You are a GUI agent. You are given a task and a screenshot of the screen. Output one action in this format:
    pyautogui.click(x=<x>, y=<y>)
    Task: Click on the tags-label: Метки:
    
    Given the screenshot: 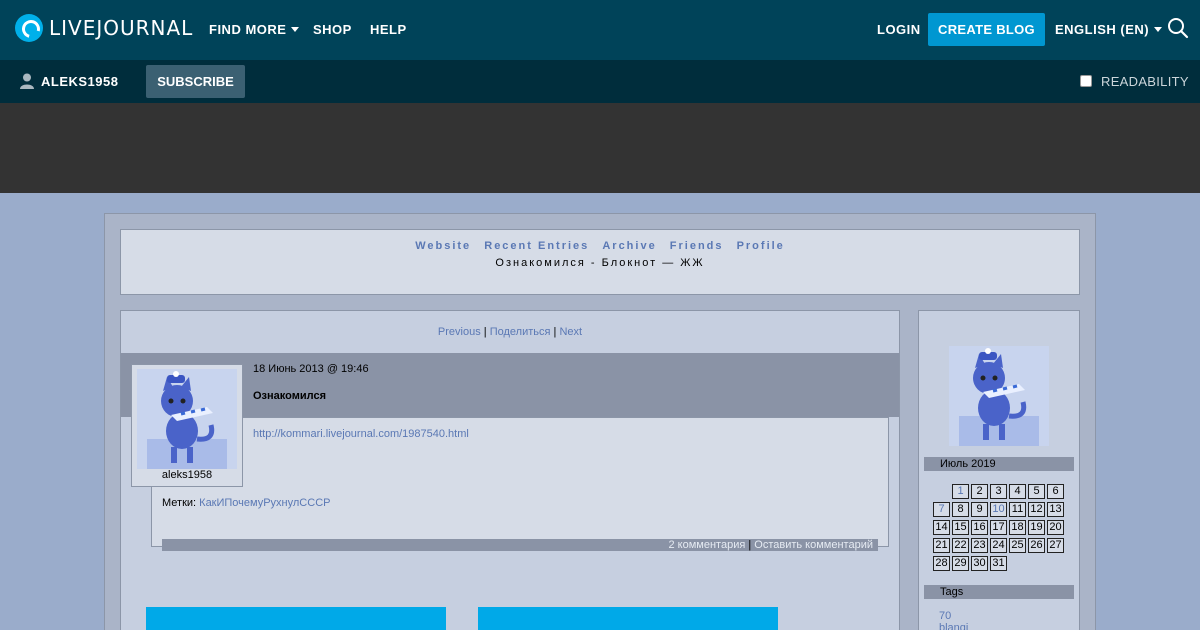 What is the action you would take?
    pyautogui.click(x=179, y=503)
    